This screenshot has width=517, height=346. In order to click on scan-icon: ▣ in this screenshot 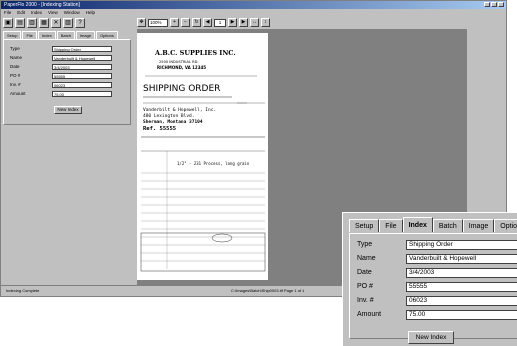, I will do `click(8, 22)`.